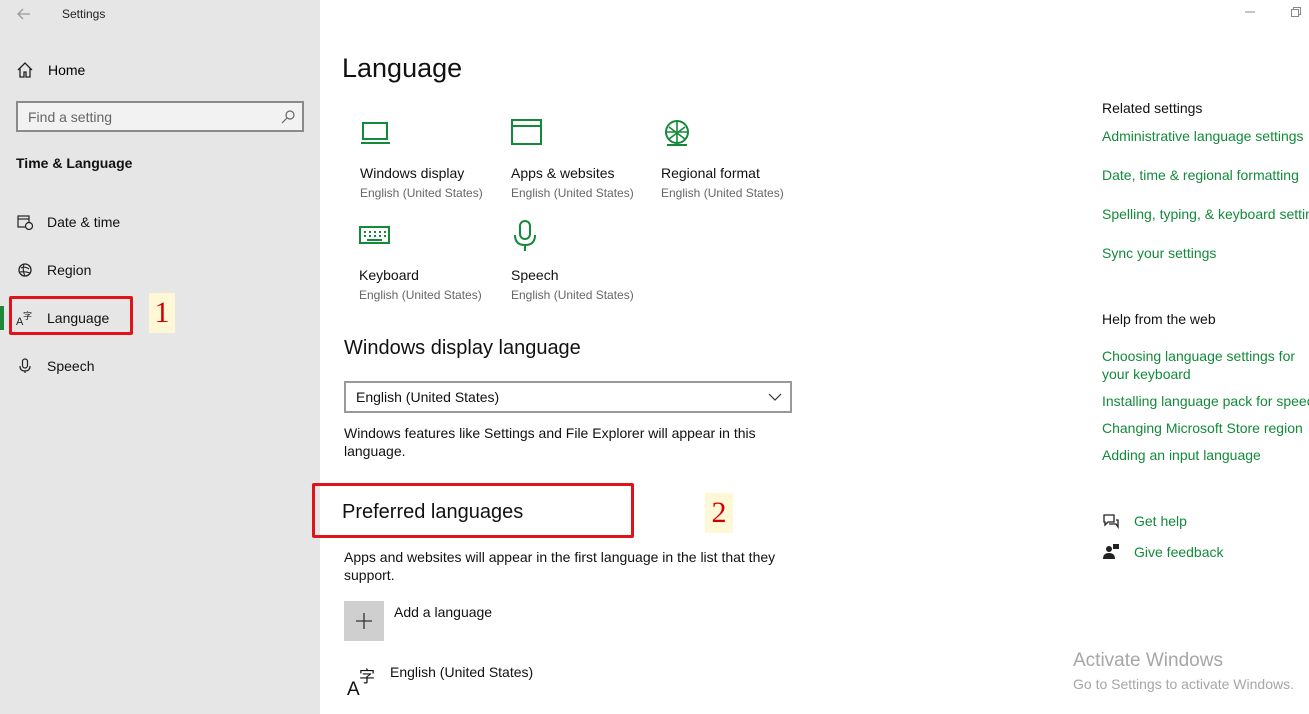 The width and height of the screenshot is (1309, 714). I want to click on annotation-box-preferred, so click(473, 510).